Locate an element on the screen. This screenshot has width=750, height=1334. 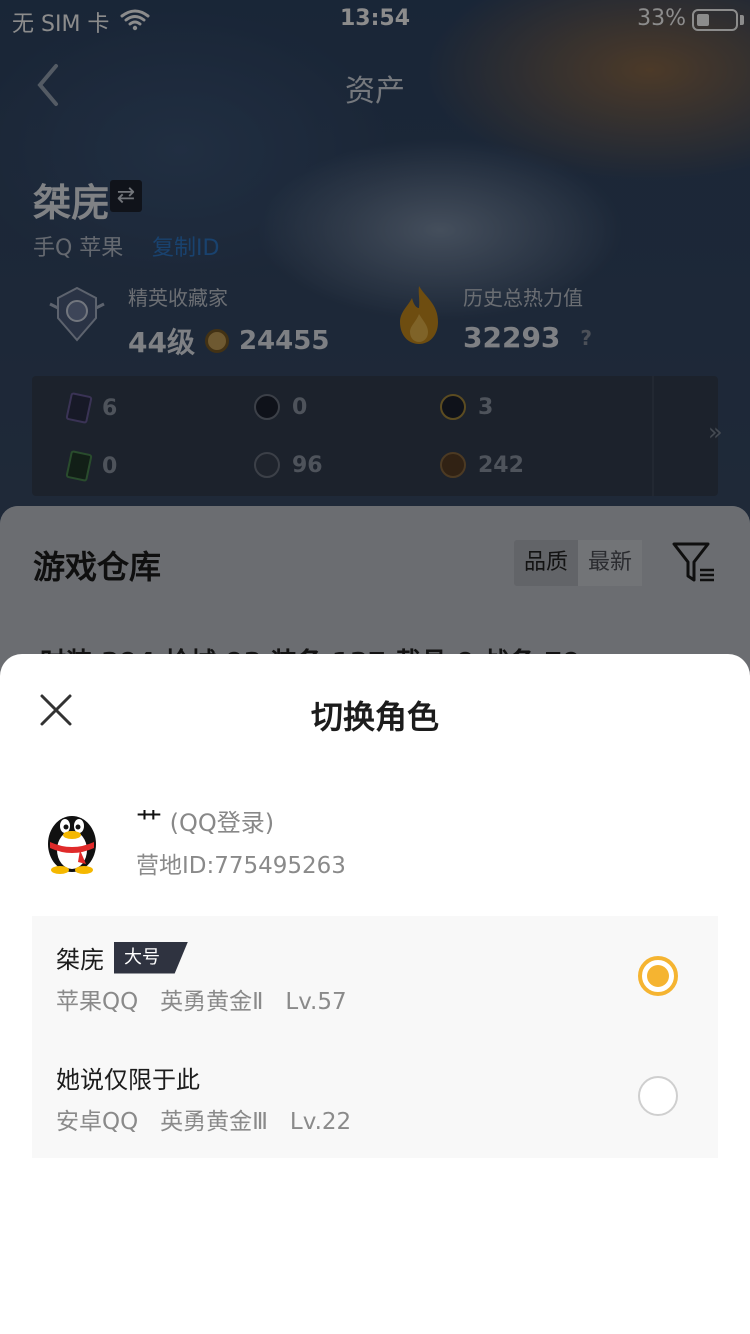
role-detail: 安卓QQ 英勇黄金Ⅲ Lv.22 is located at coordinates (204, 1122).